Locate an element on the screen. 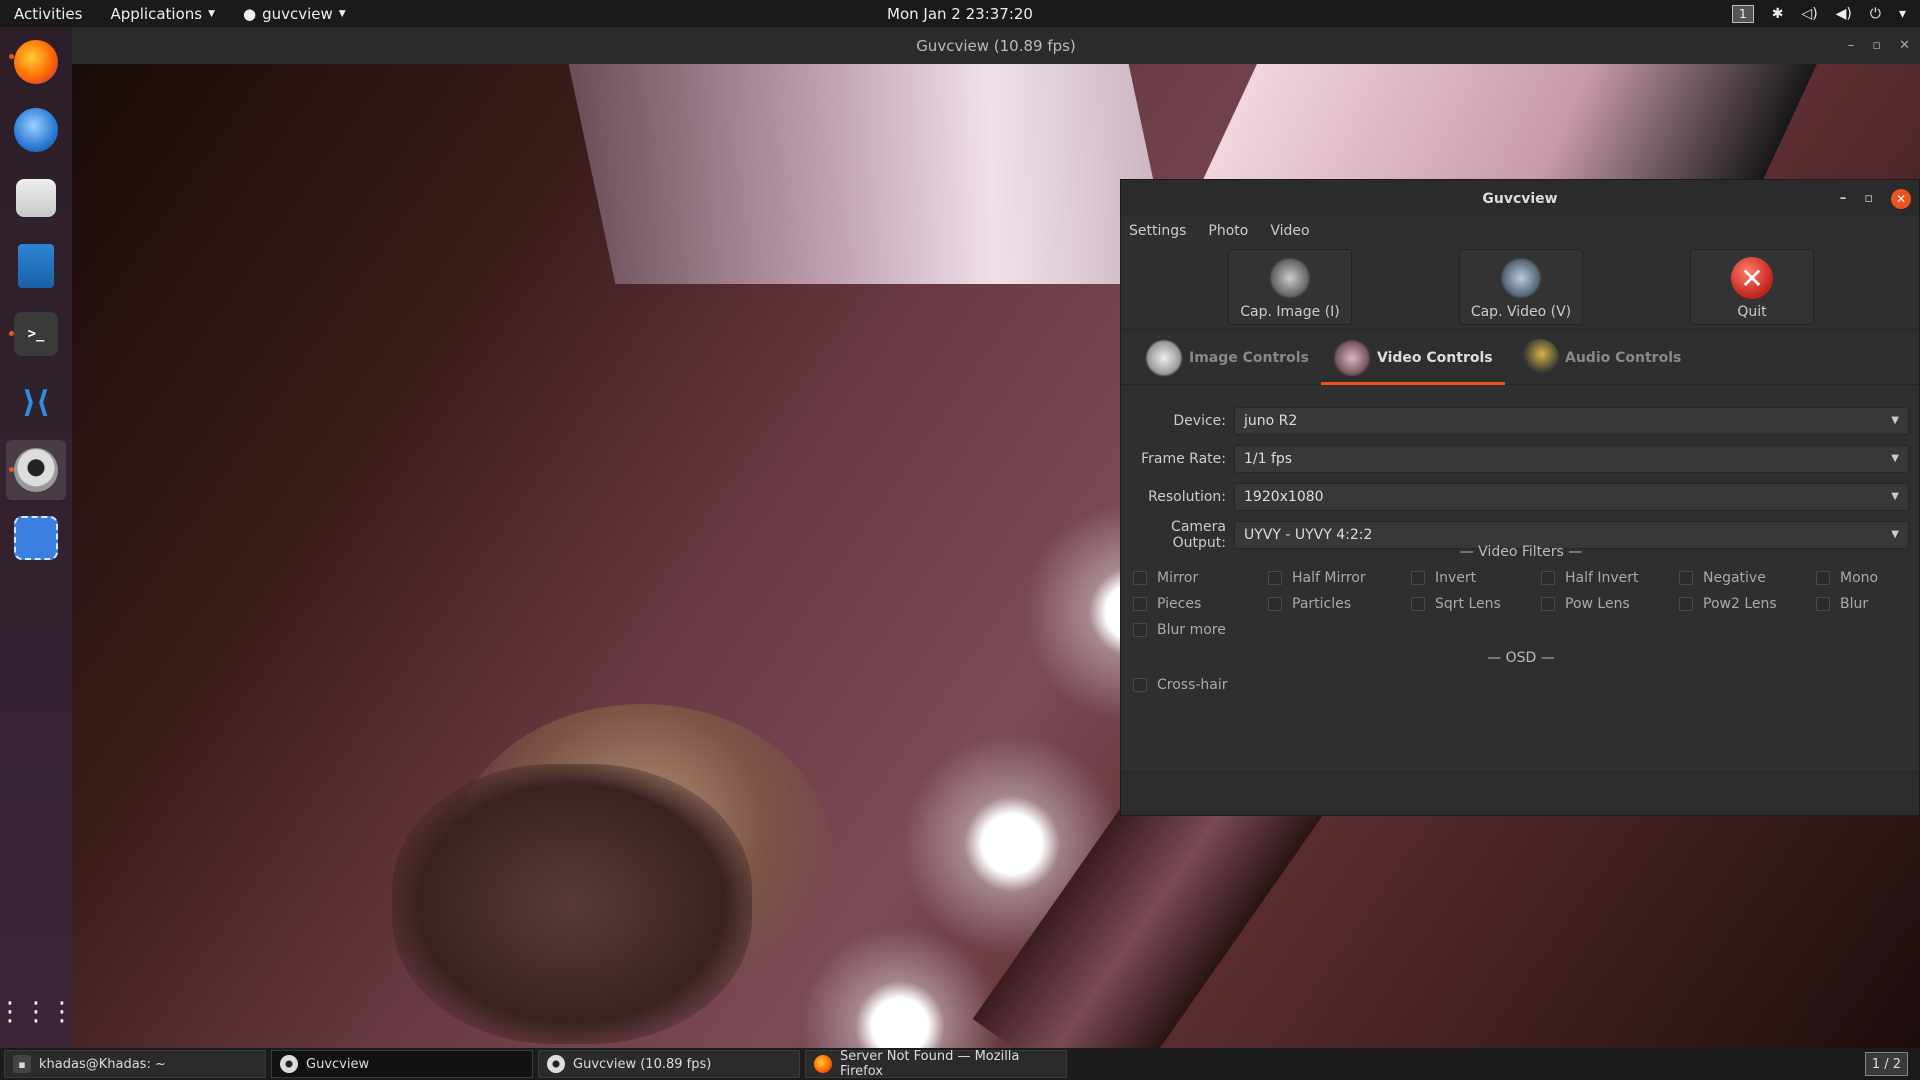 This screenshot has height=1080, width=1920. dock-item-thunderbird is located at coordinates (36, 130).